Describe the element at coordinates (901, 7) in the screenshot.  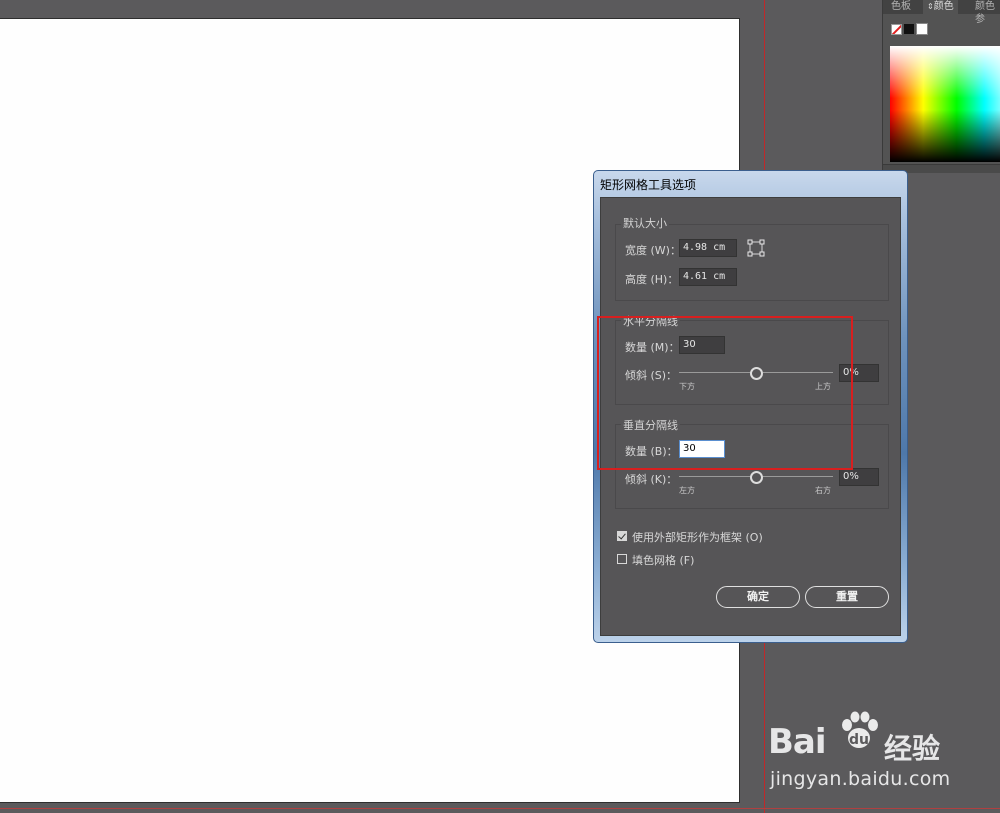
I see `tab-swatches: 色板` at that location.